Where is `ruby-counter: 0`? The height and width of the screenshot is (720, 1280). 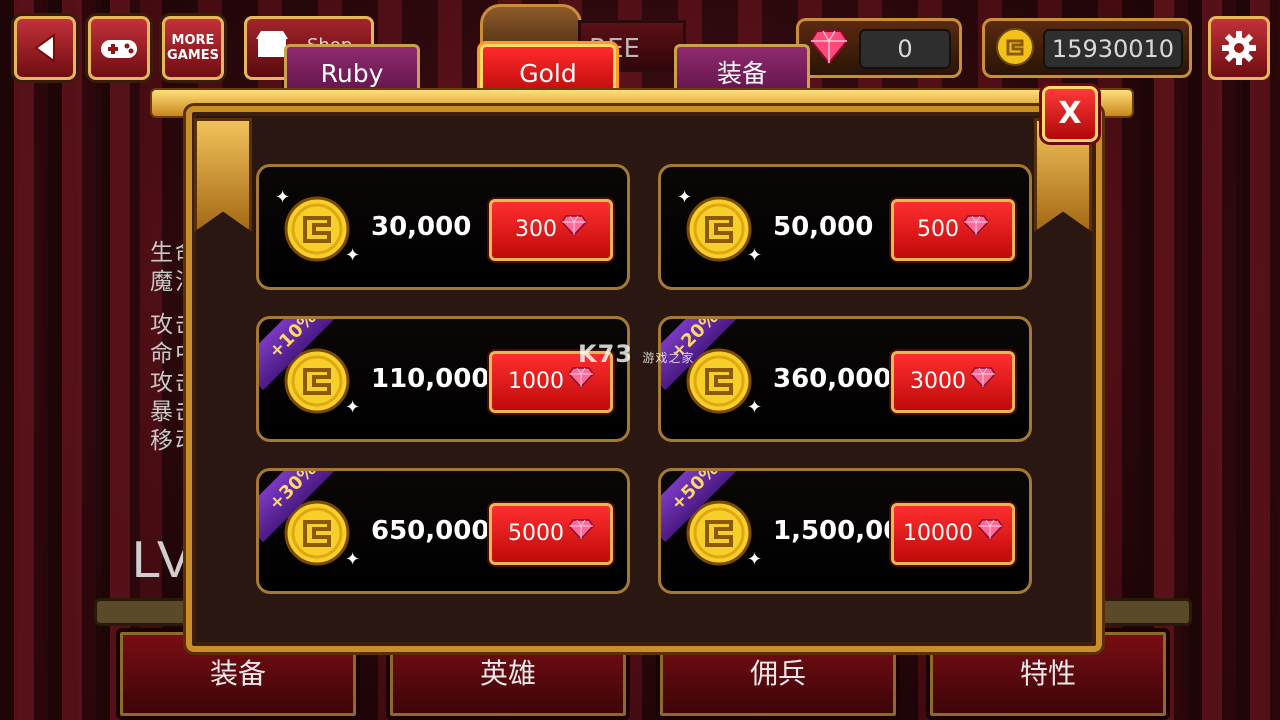 ruby-counter: 0 is located at coordinates (879, 48).